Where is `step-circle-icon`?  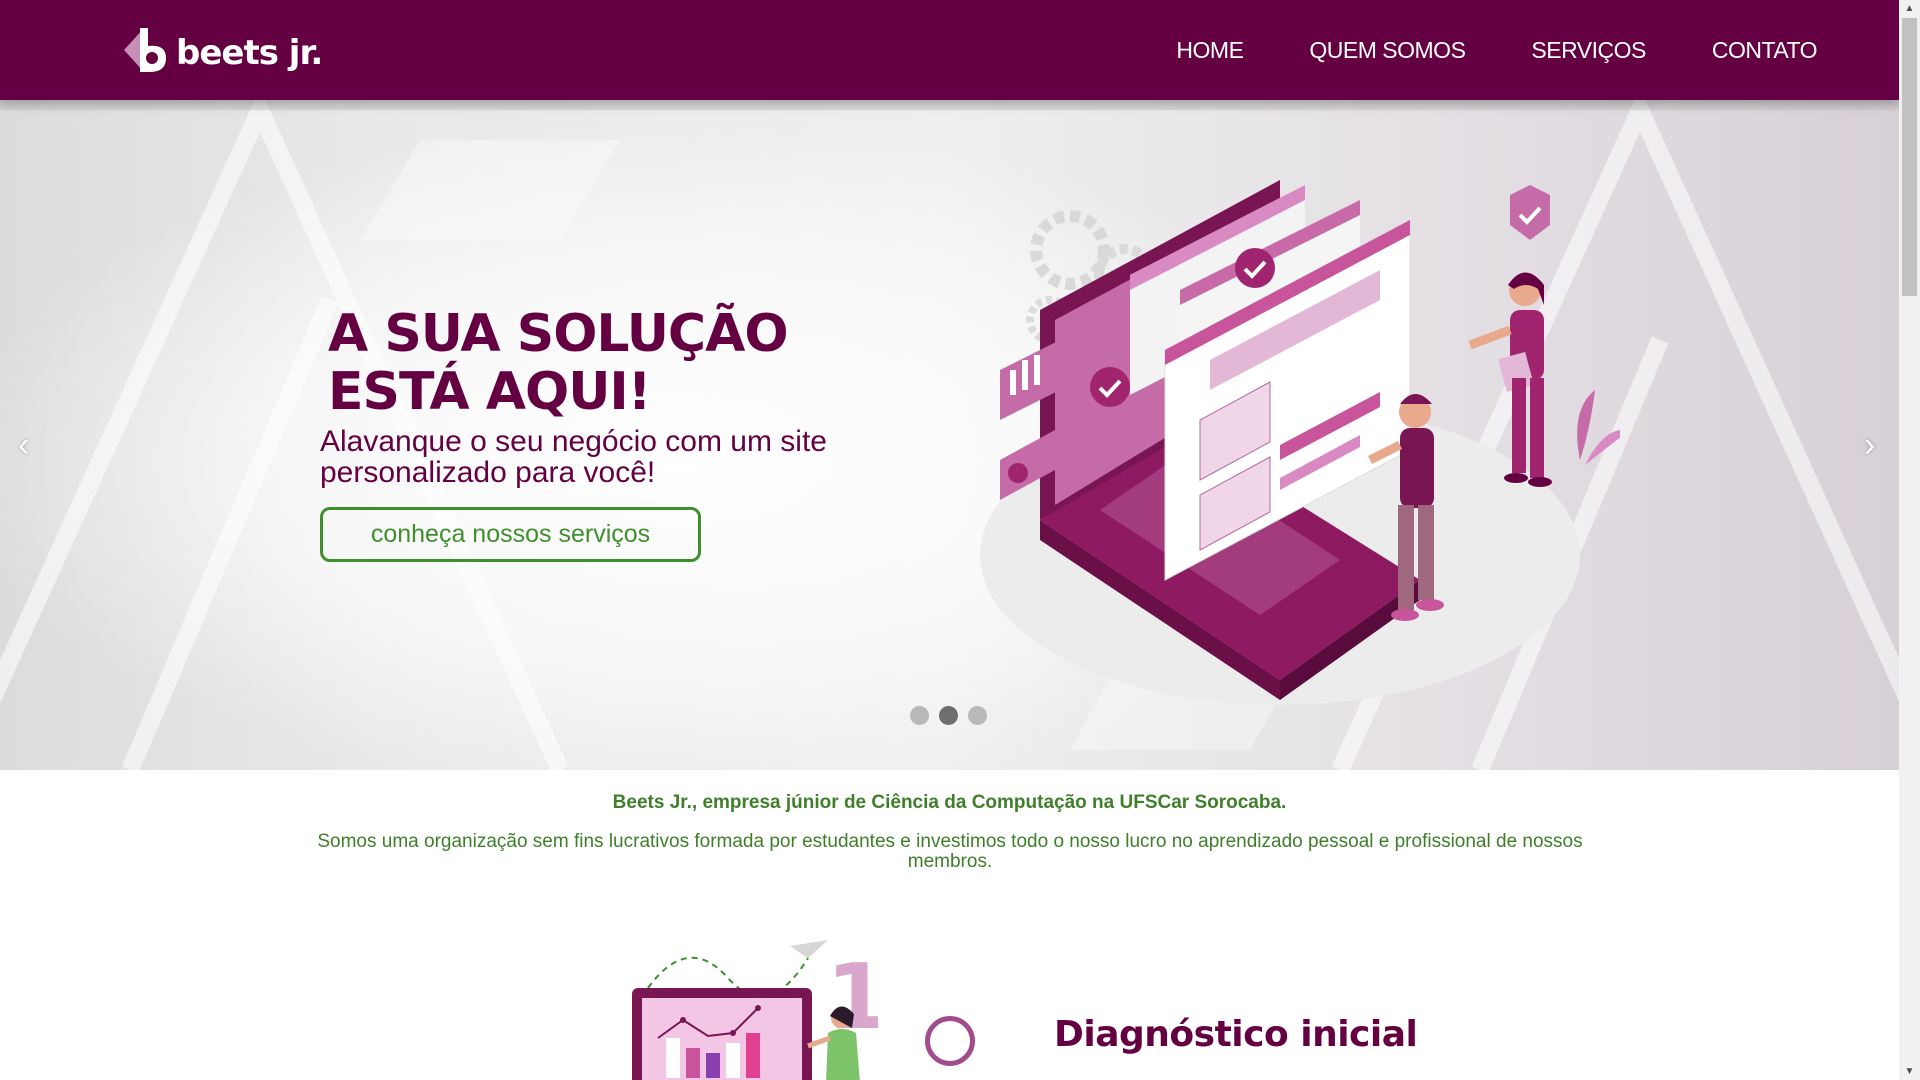
step-circle-icon is located at coordinates (950, 1041).